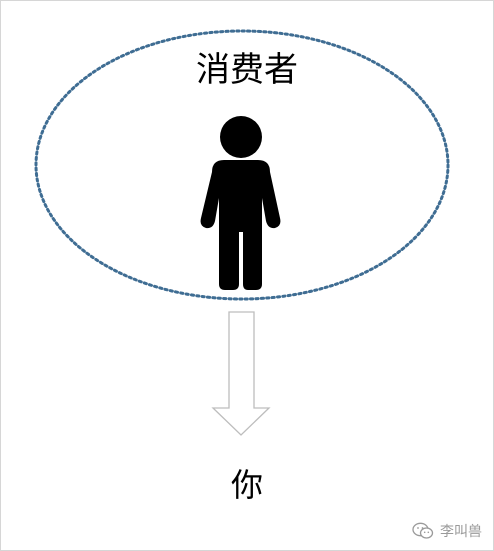  What do you see at coordinates (247, 70) in the screenshot?
I see `consumer-label: 消费者` at bounding box center [247, 70].